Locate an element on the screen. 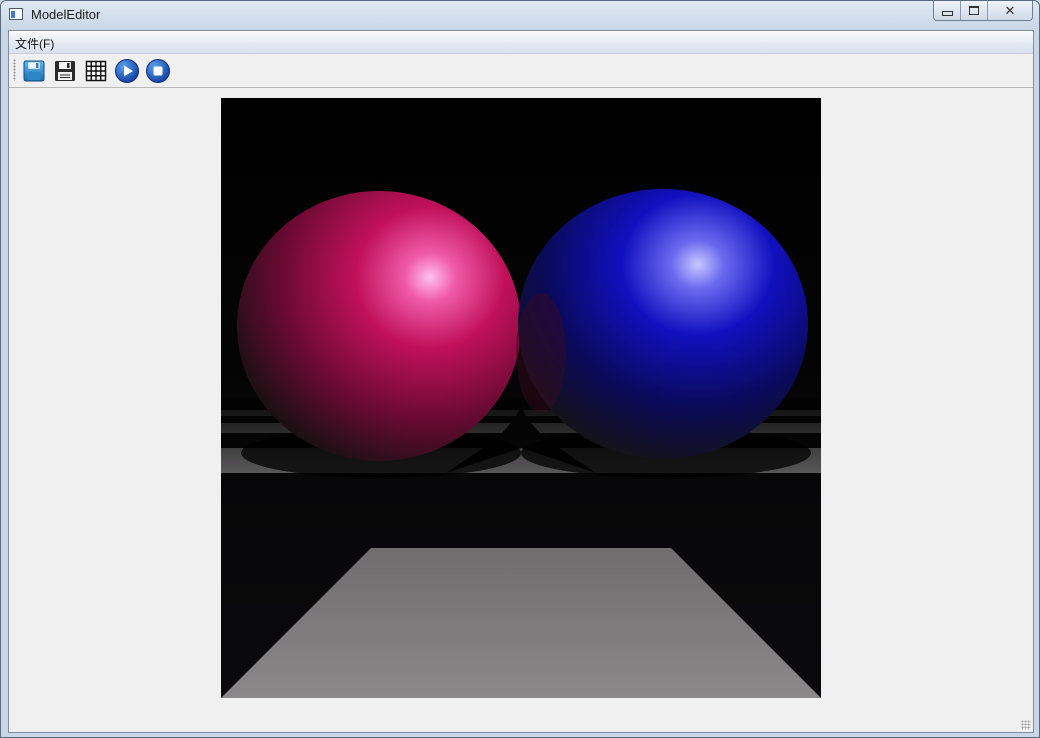 The height and width of the screenshot is (738, 1040). caption-buttons: ✕ is located at coordinates (983, 11).